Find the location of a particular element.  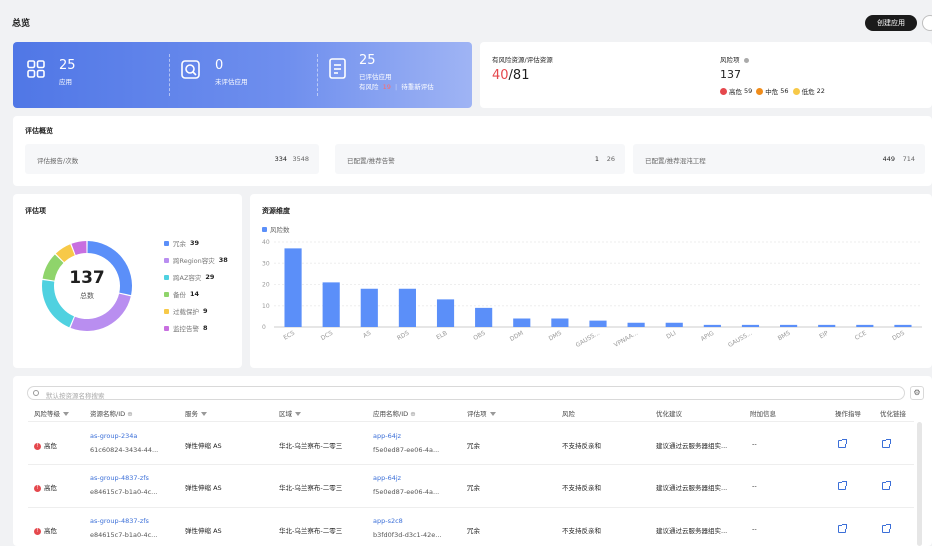

header-region: 区域 is located at coordinates (290, 413).